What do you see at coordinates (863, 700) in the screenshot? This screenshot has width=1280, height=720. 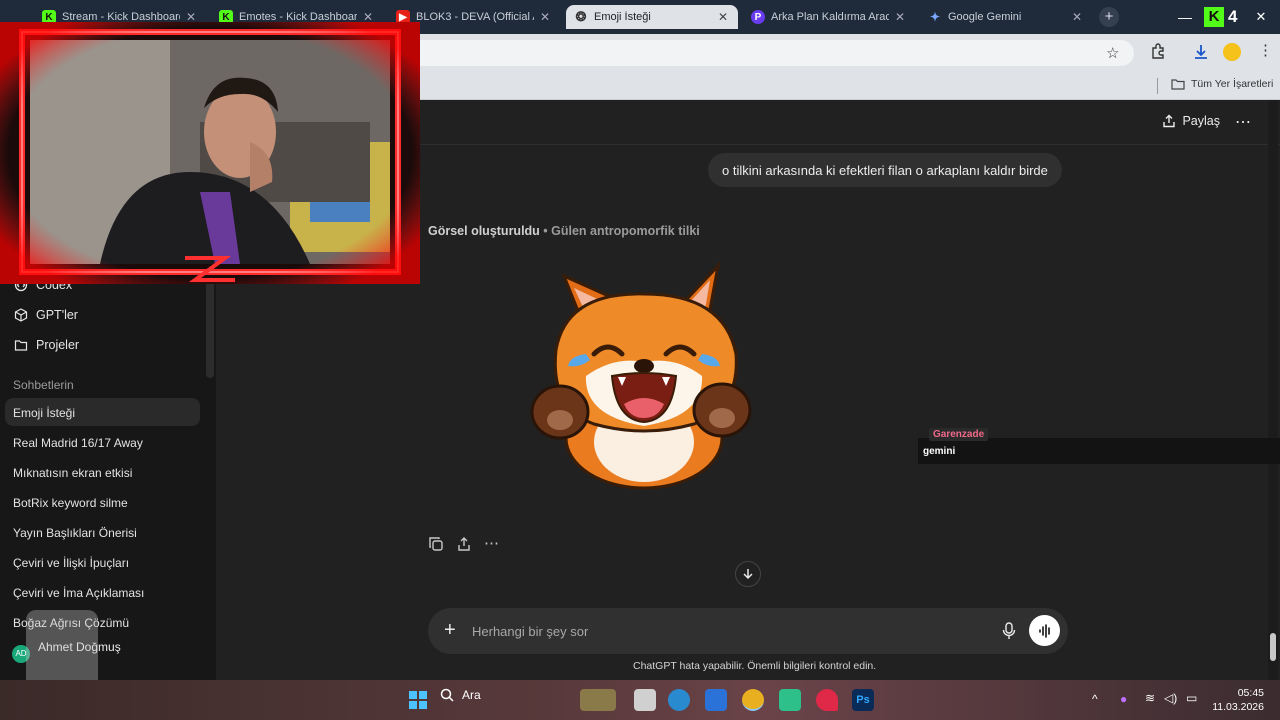 I see `photoshop-icon: Ps` at bounding box center [863, 700].